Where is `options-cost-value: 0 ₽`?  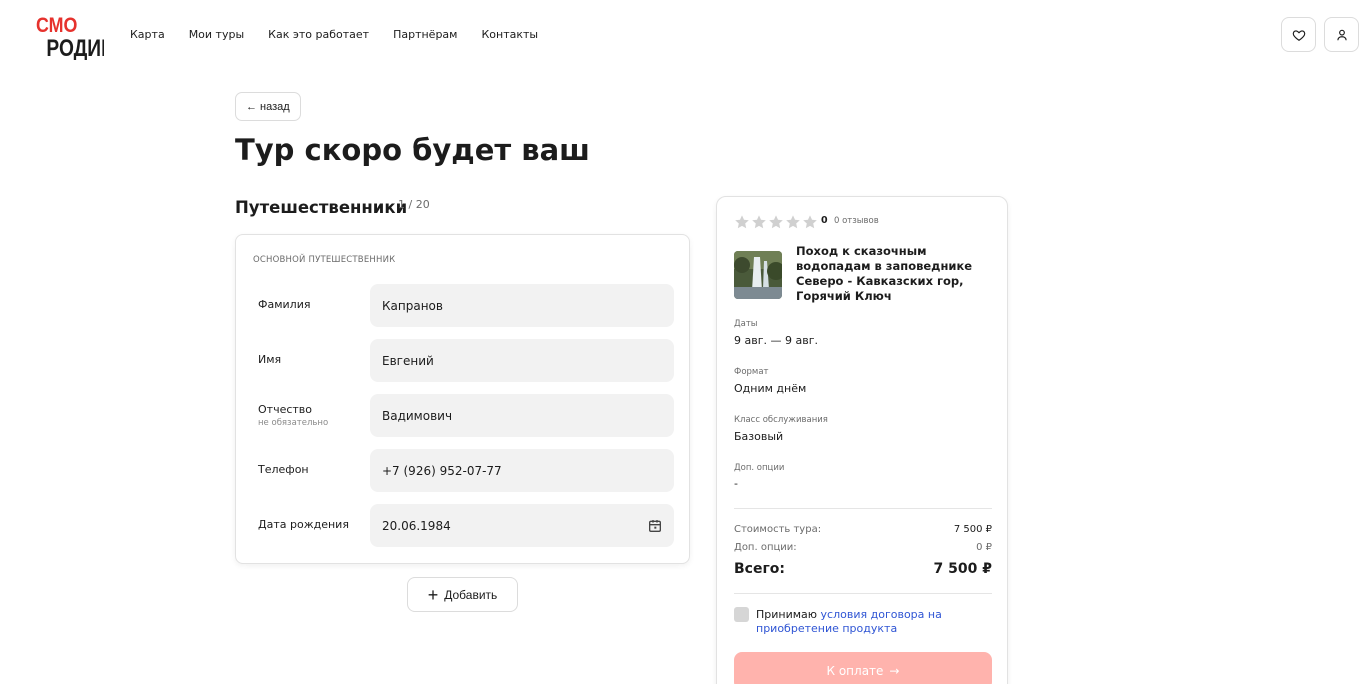
options-cost-value: 0 ₽ is located at coordinates (984, 547).